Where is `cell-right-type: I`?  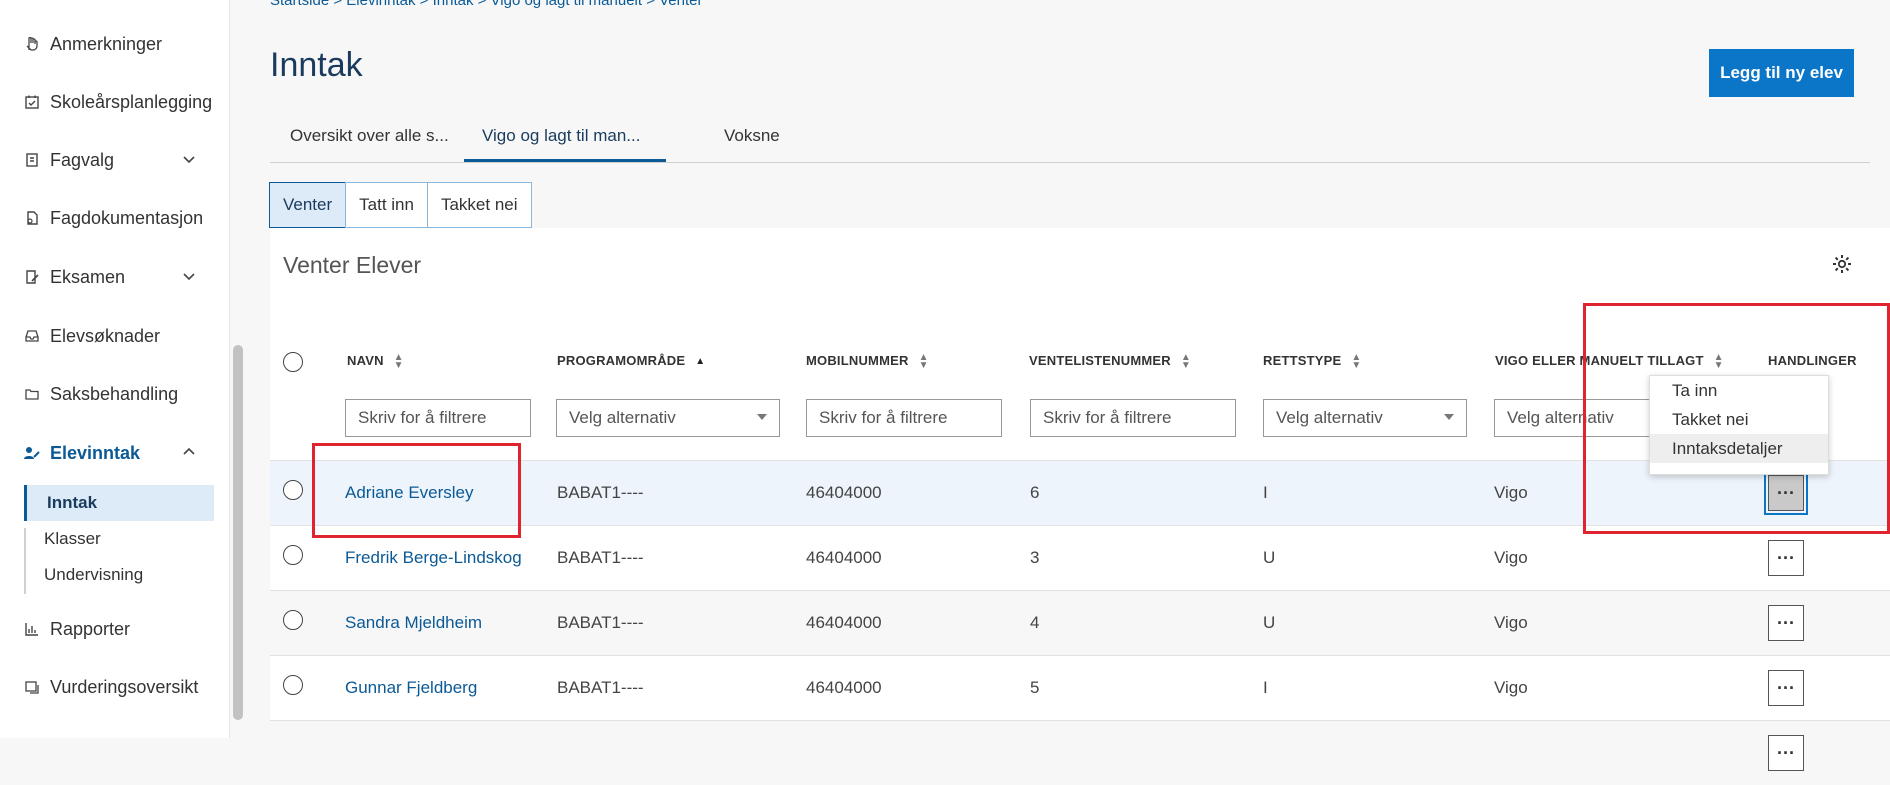
cell-right-type: I is located at coordinates (1265, 492).